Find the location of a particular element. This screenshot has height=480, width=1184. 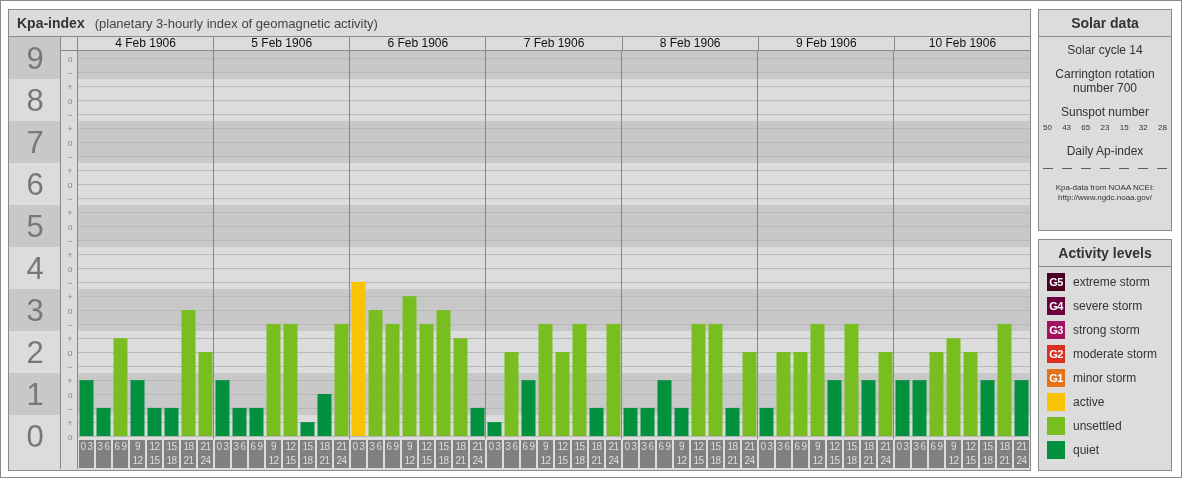

storm-level-badge: G2 is located at coordinates (1056, 354).